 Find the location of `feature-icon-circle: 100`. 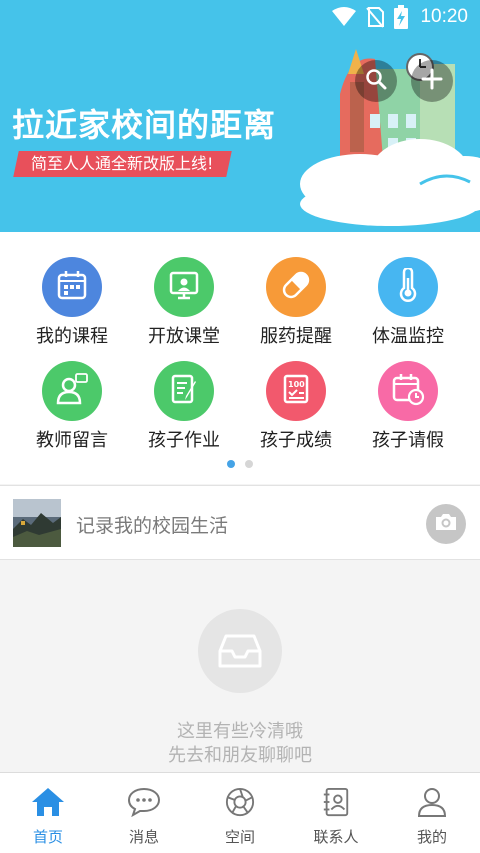

feature-icon-circle: 100 is located at coordinates (296, 391).